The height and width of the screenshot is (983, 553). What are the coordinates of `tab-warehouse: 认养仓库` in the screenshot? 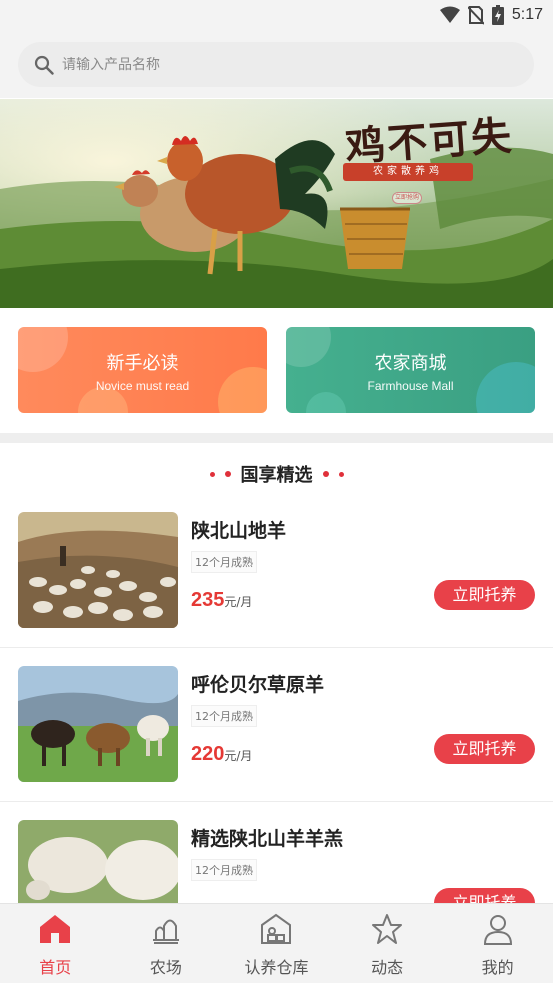 It's located at (276, 943).